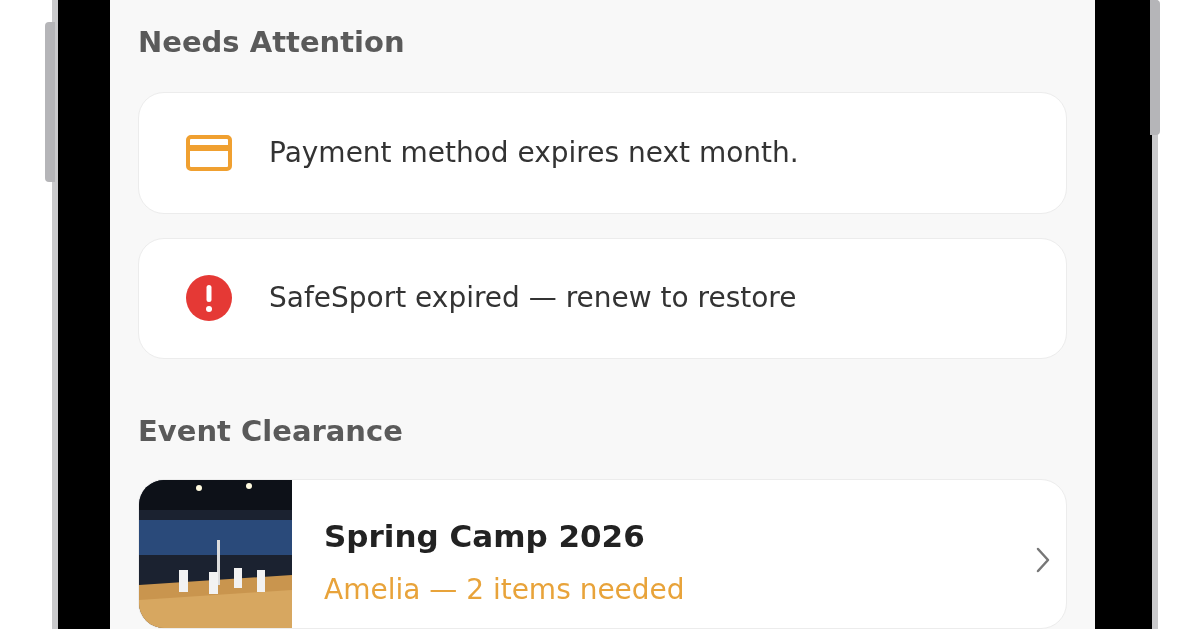 Image resolution: width=1200 pixels, height=629 pixels. Describe the element at coordinates (533, 298) in the screenshot. I see `alert-text: SafeSport expired — renew to restore` at that location.